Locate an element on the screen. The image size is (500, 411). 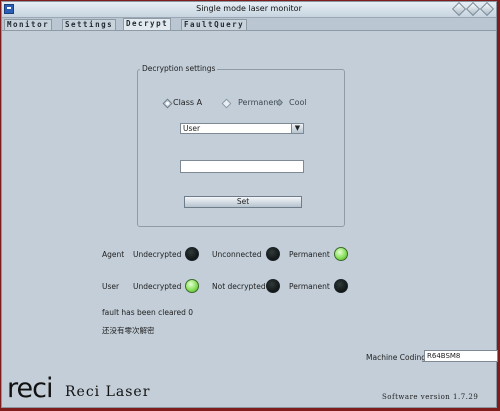
tab-decrypt: Decrypt is located at coordinates (147, 24).